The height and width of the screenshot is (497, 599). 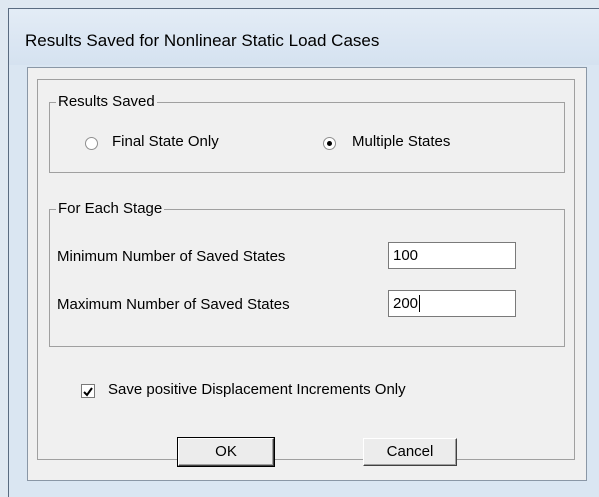 What do you see at coordinates (171, 256) in the screenshot?
I see `min-saved-states-label: Minimum Number of Saved States` at bounding box center [171, 256].